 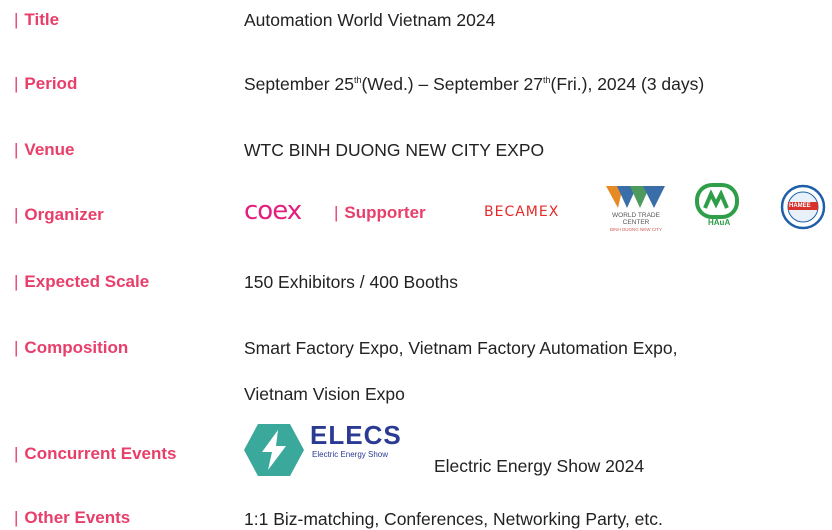 What do you see at coordinates (100, 453) in the screenshot?
I see `concurrent-label-text: Concurrent Events` at bounding box center [100, 453].